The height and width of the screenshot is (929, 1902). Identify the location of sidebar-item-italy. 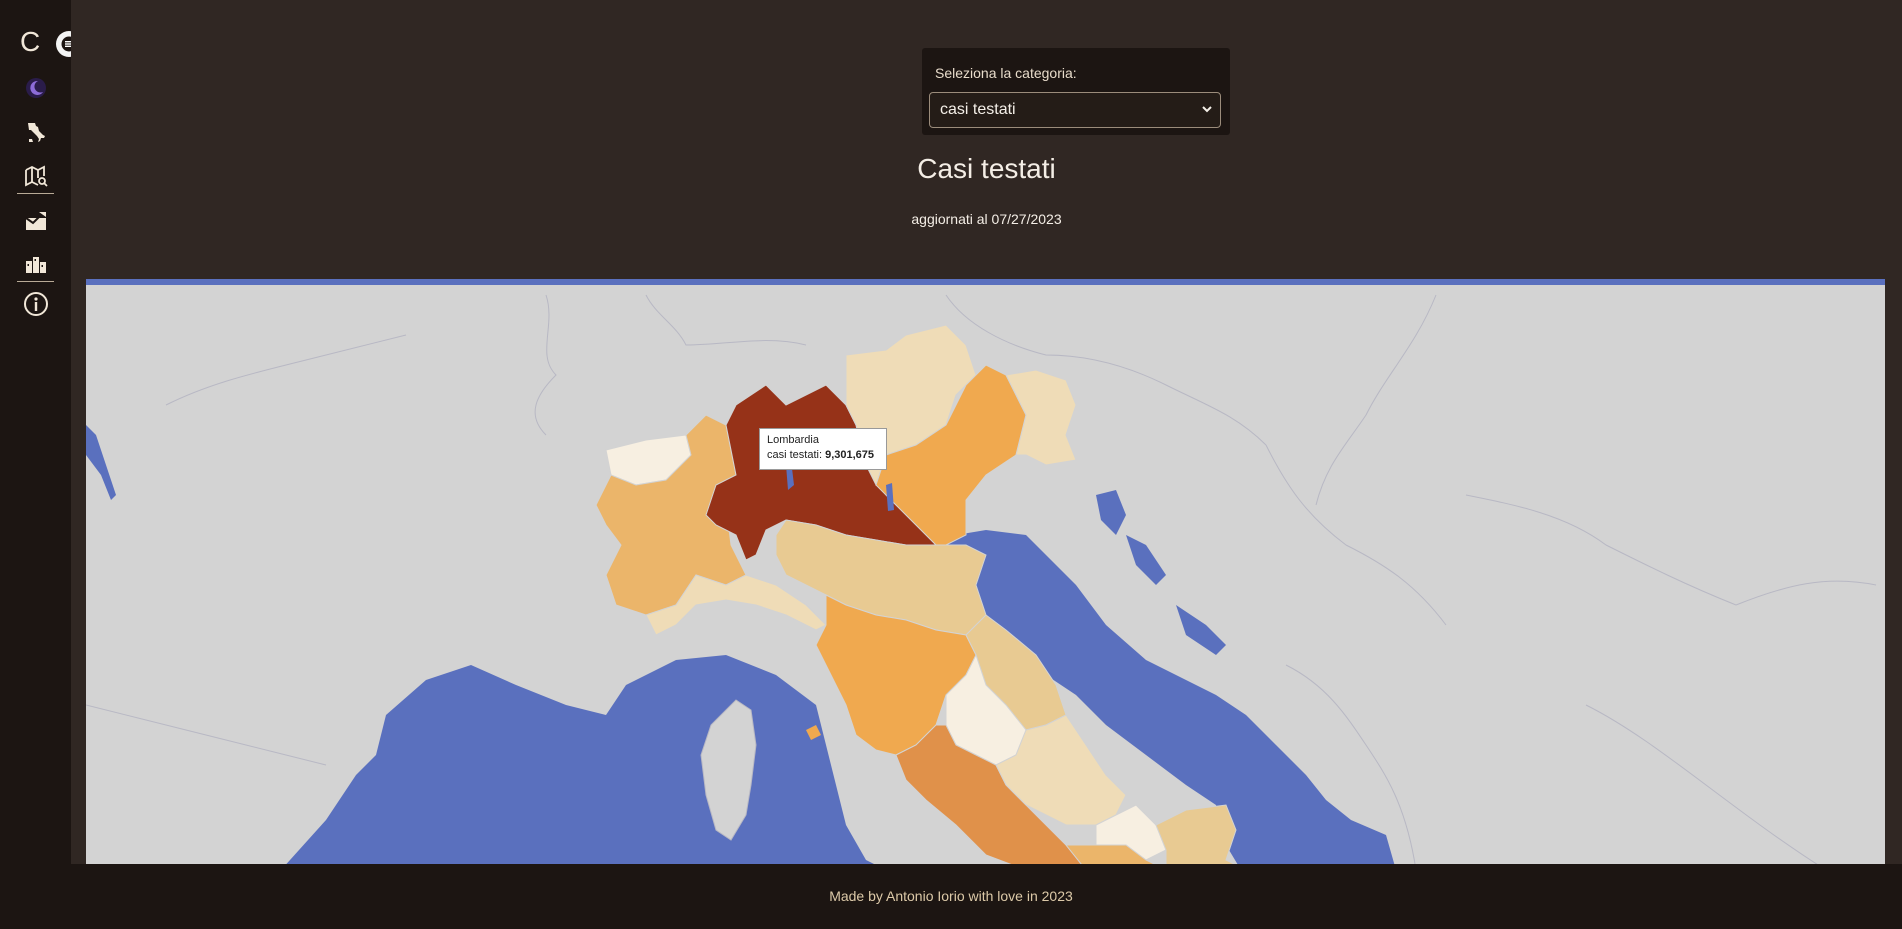
(35, 133).